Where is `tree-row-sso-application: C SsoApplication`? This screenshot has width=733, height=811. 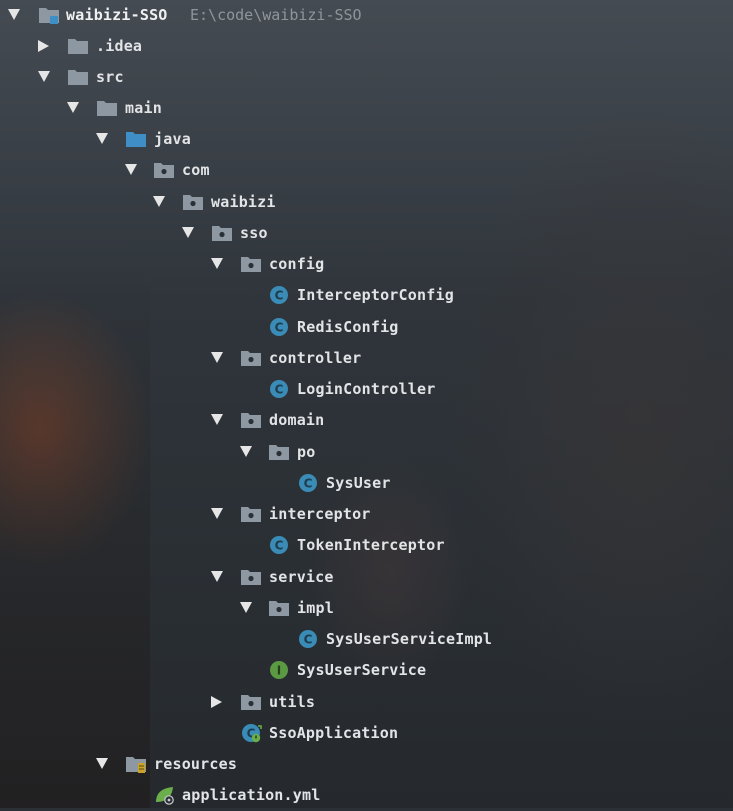
tree-row-sso-application: C SsoApplication is located at coordinates (366, 733).